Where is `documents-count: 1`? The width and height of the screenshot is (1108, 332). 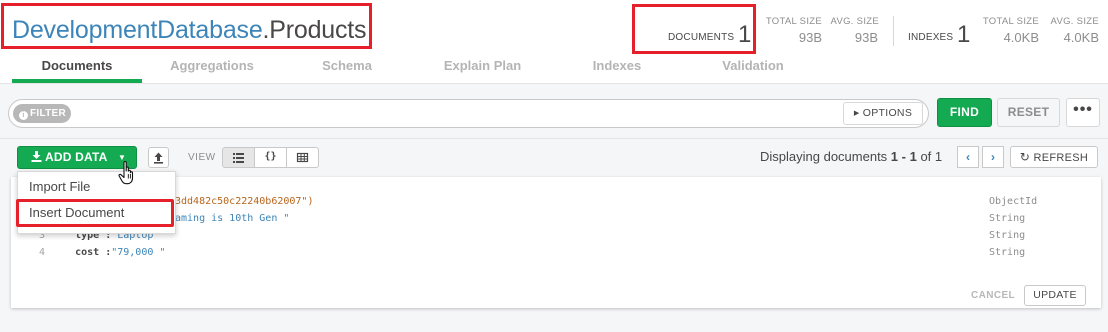
documents-count: 1 is located at coordinates (745, 34).